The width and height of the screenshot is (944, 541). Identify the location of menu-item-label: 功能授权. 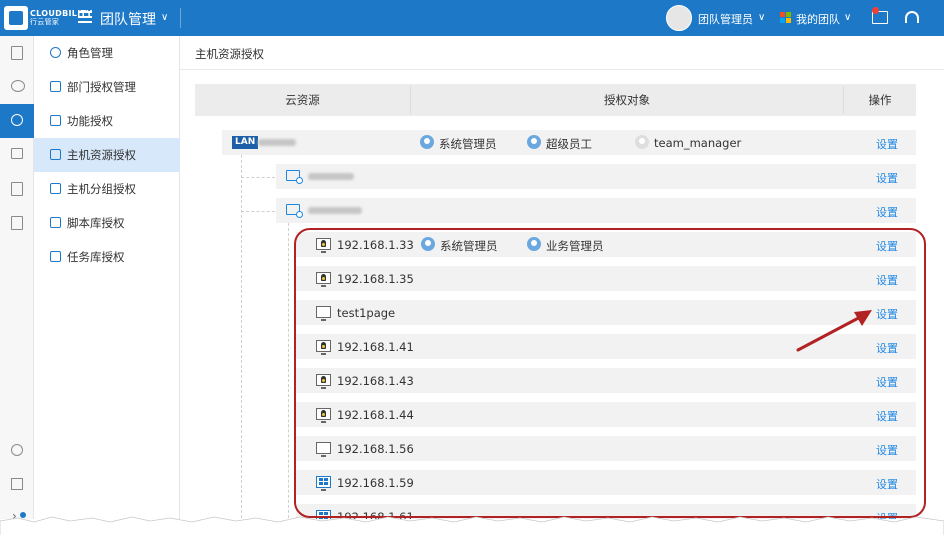
(90, 121).